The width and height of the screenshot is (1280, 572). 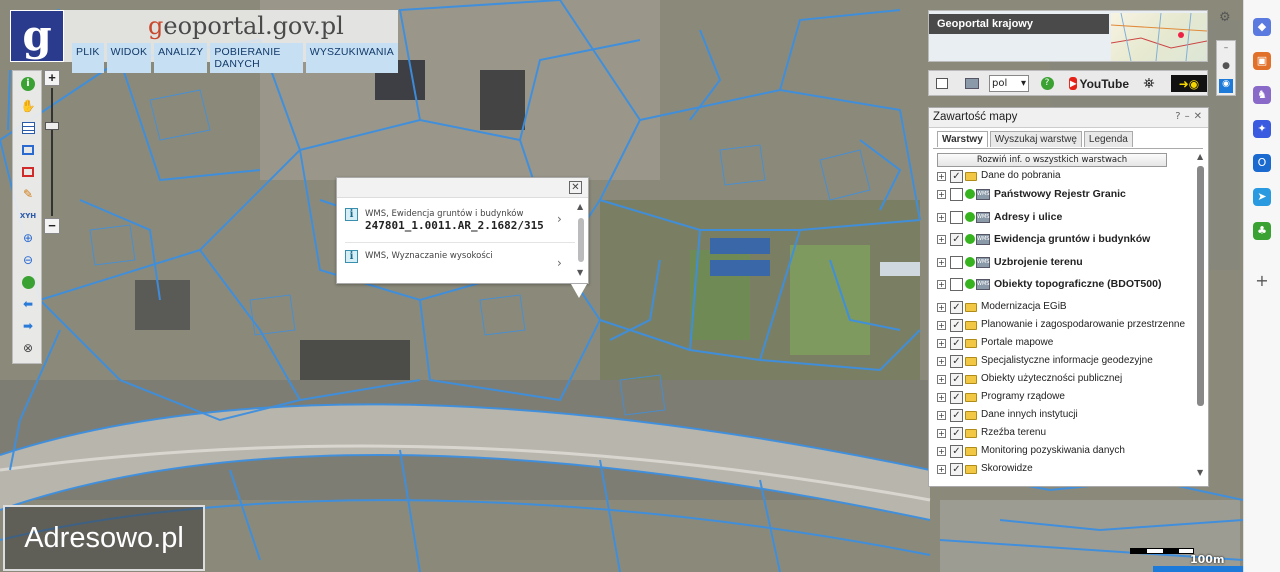 What do you see at coordinates (1108, 139) in the screenshot?
I see `tab-legenda: Legenda` at bounding box center [1108, 139].